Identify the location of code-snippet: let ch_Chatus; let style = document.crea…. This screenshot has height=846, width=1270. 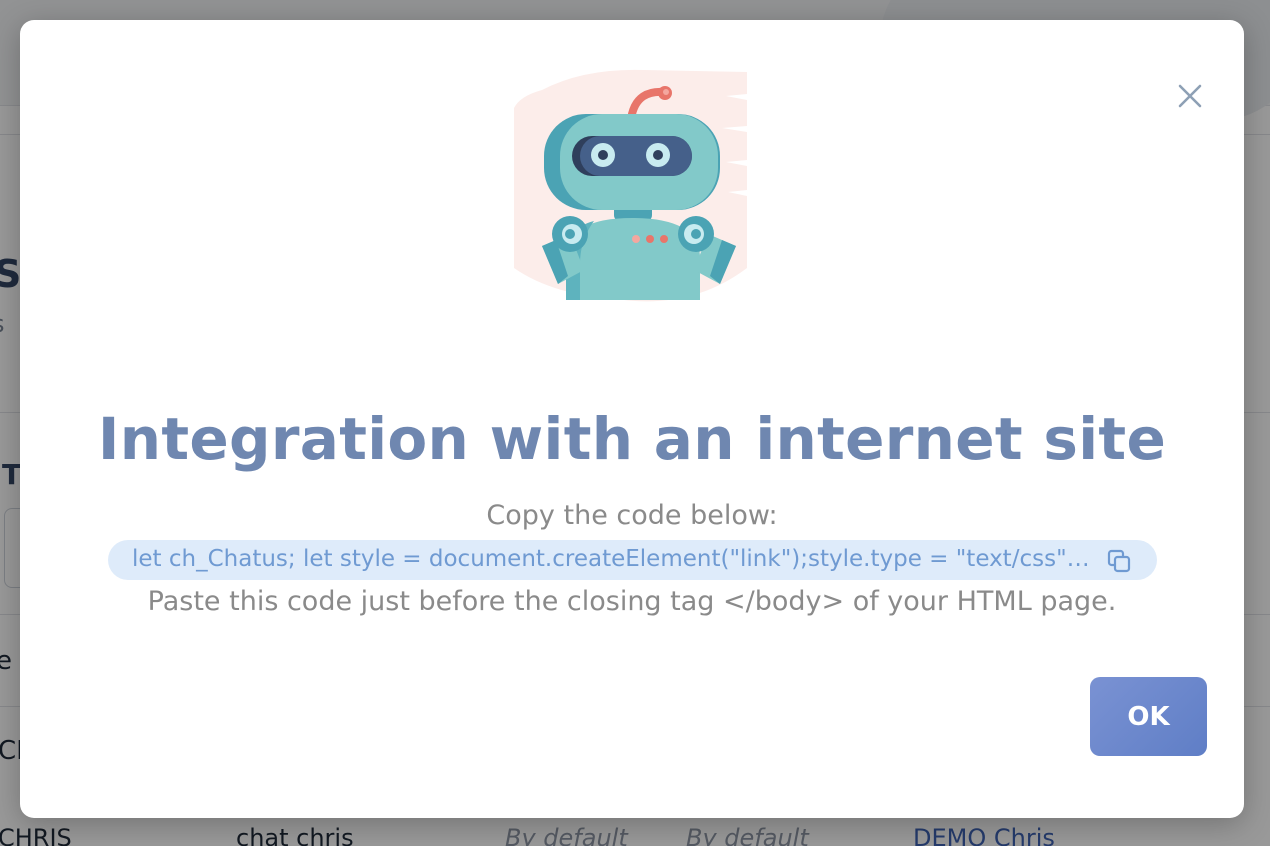
(612, 559).